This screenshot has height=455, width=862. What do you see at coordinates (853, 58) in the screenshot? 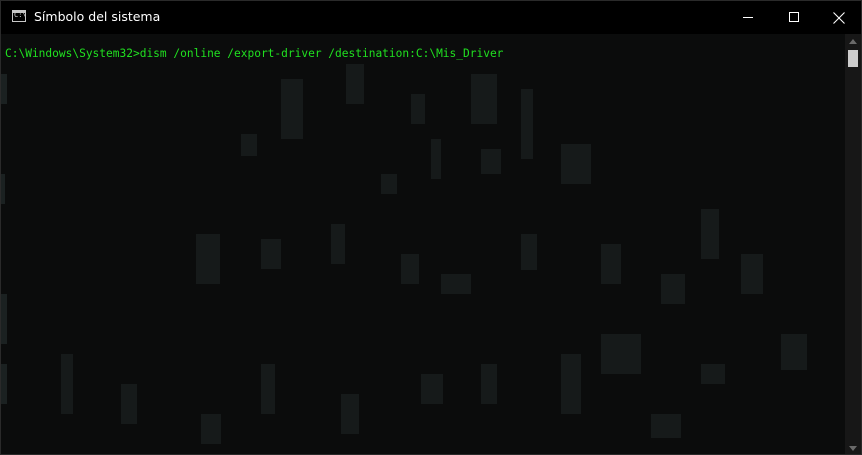
I see `scroll-thumb` at bounding box center [853, 58].